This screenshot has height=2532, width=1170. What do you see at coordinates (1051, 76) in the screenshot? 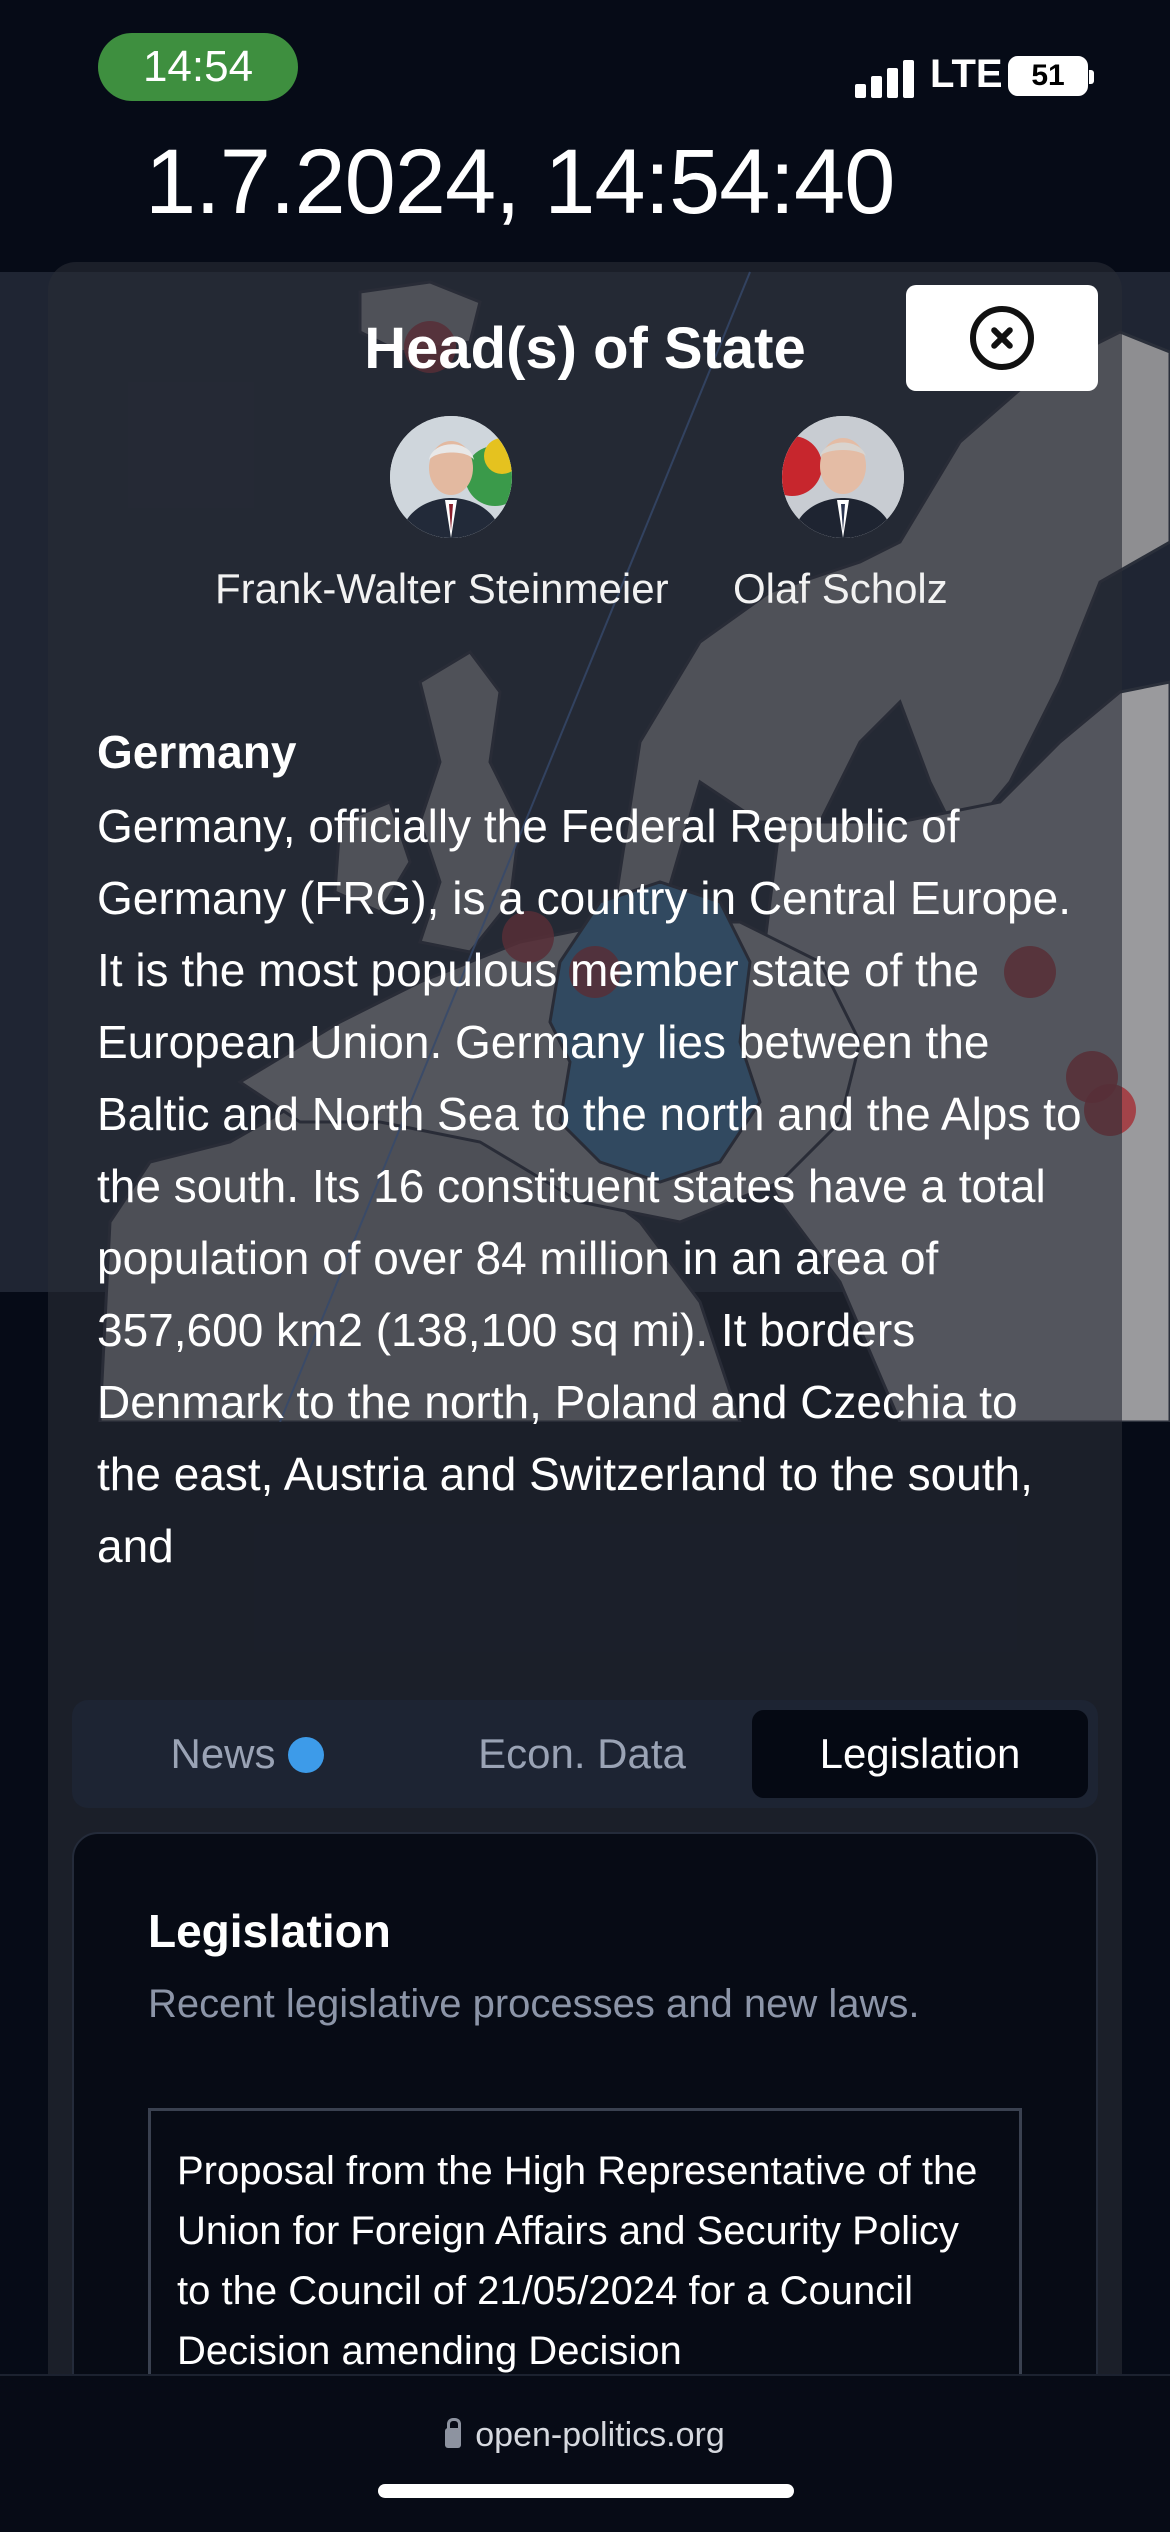
I see `battery-icon: 51` at bounding box center [1051, 76].